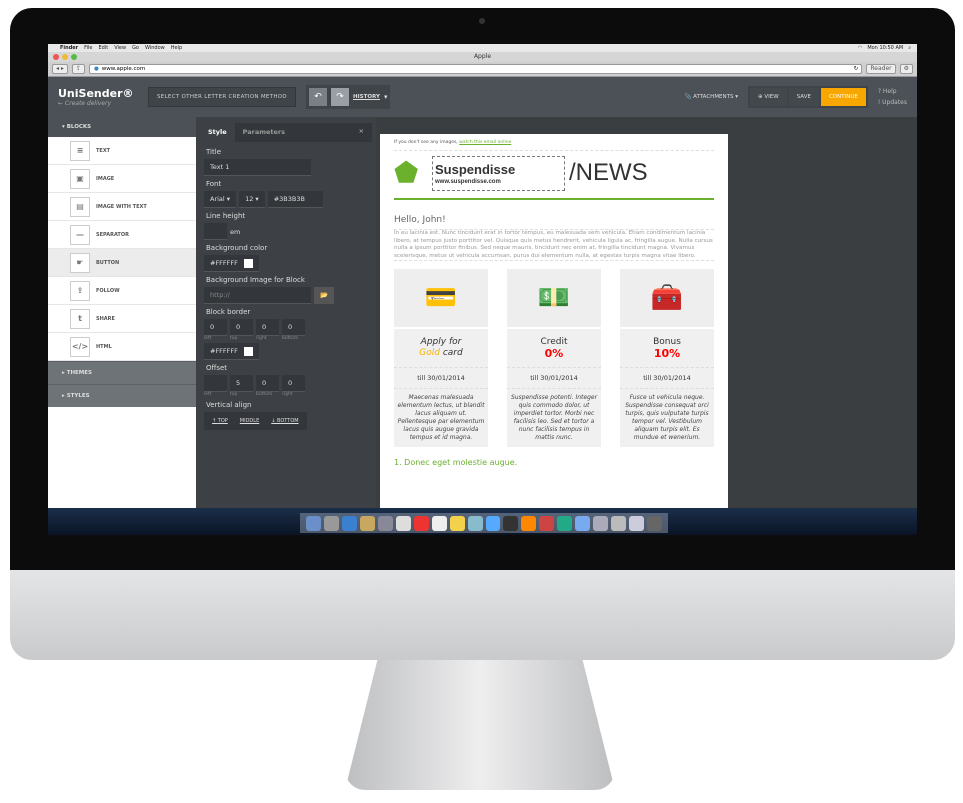 This screenshot has height=803, width=963. Describe the element at coordinates (386, 97) in the screenshot. I see `chevron-down-icon: ▾` at that location.